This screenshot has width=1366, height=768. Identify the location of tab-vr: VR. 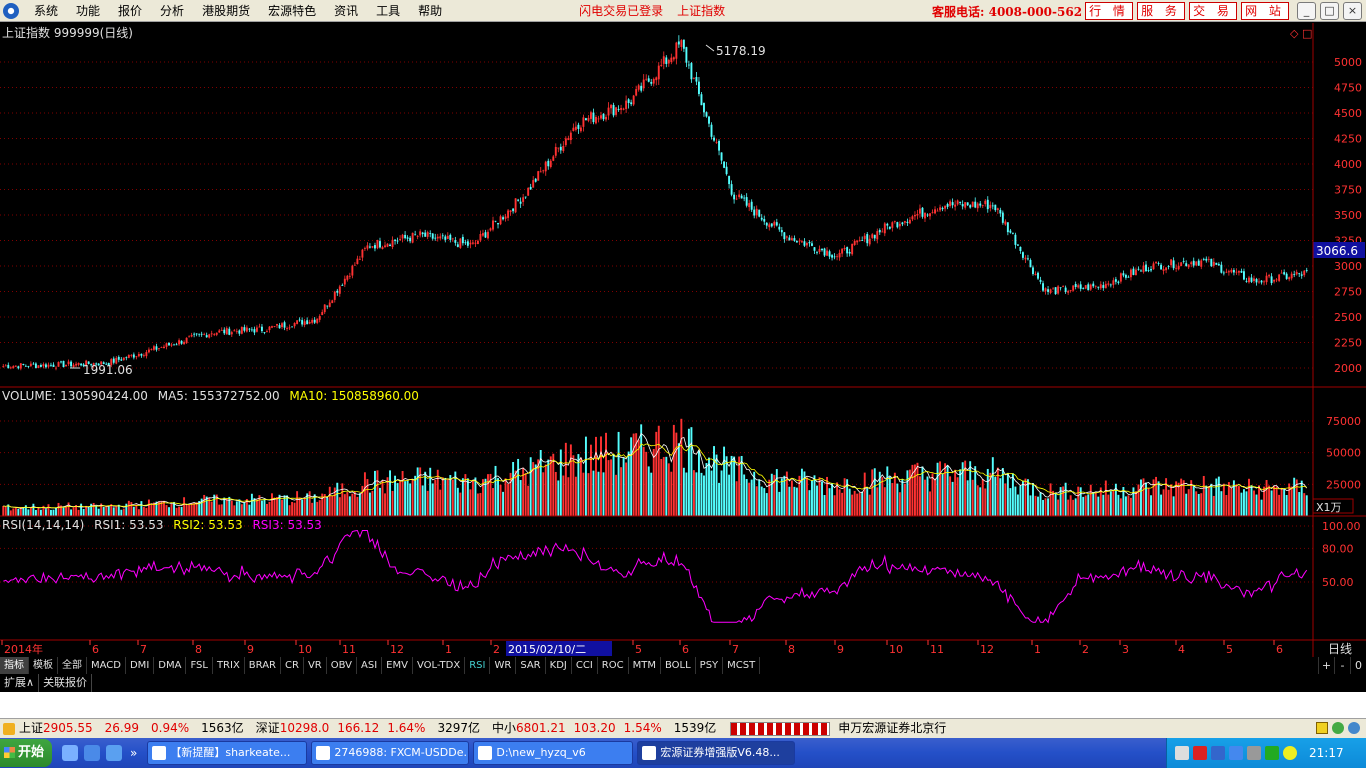
(315, 665).